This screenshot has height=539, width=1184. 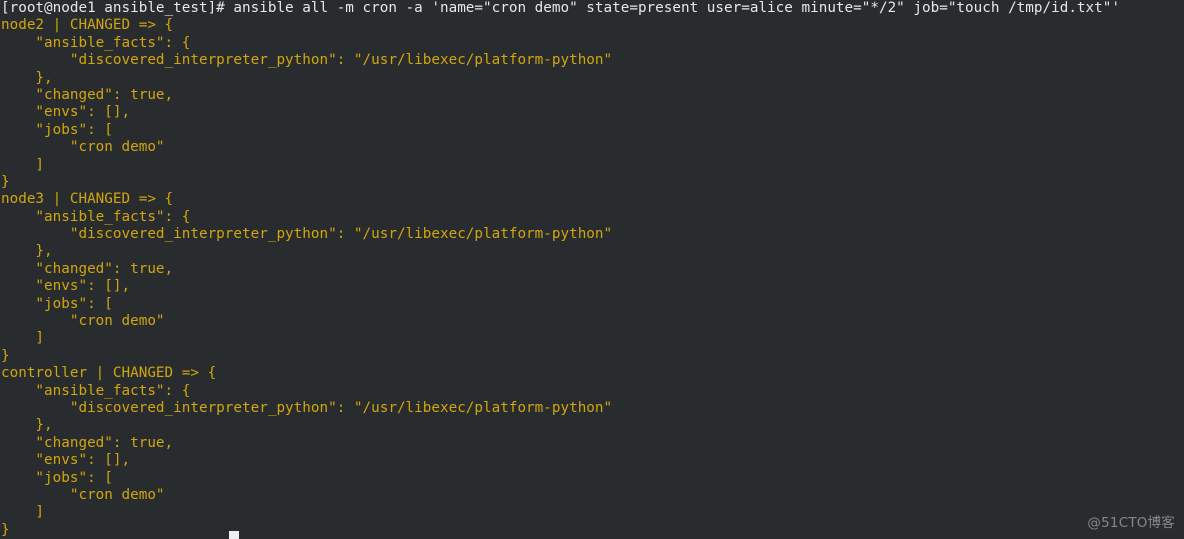 I want to click on output-line: node3 | CHANGED => {, so click(x=87, y=199).